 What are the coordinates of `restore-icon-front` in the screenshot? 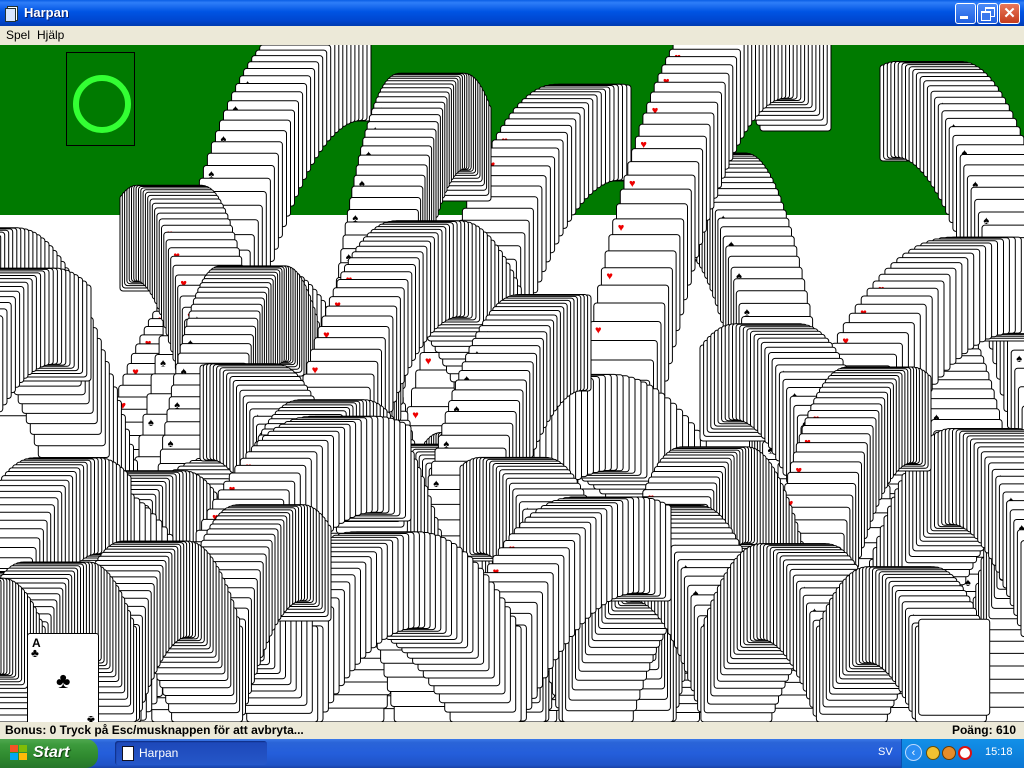 It's located at (986, 16).